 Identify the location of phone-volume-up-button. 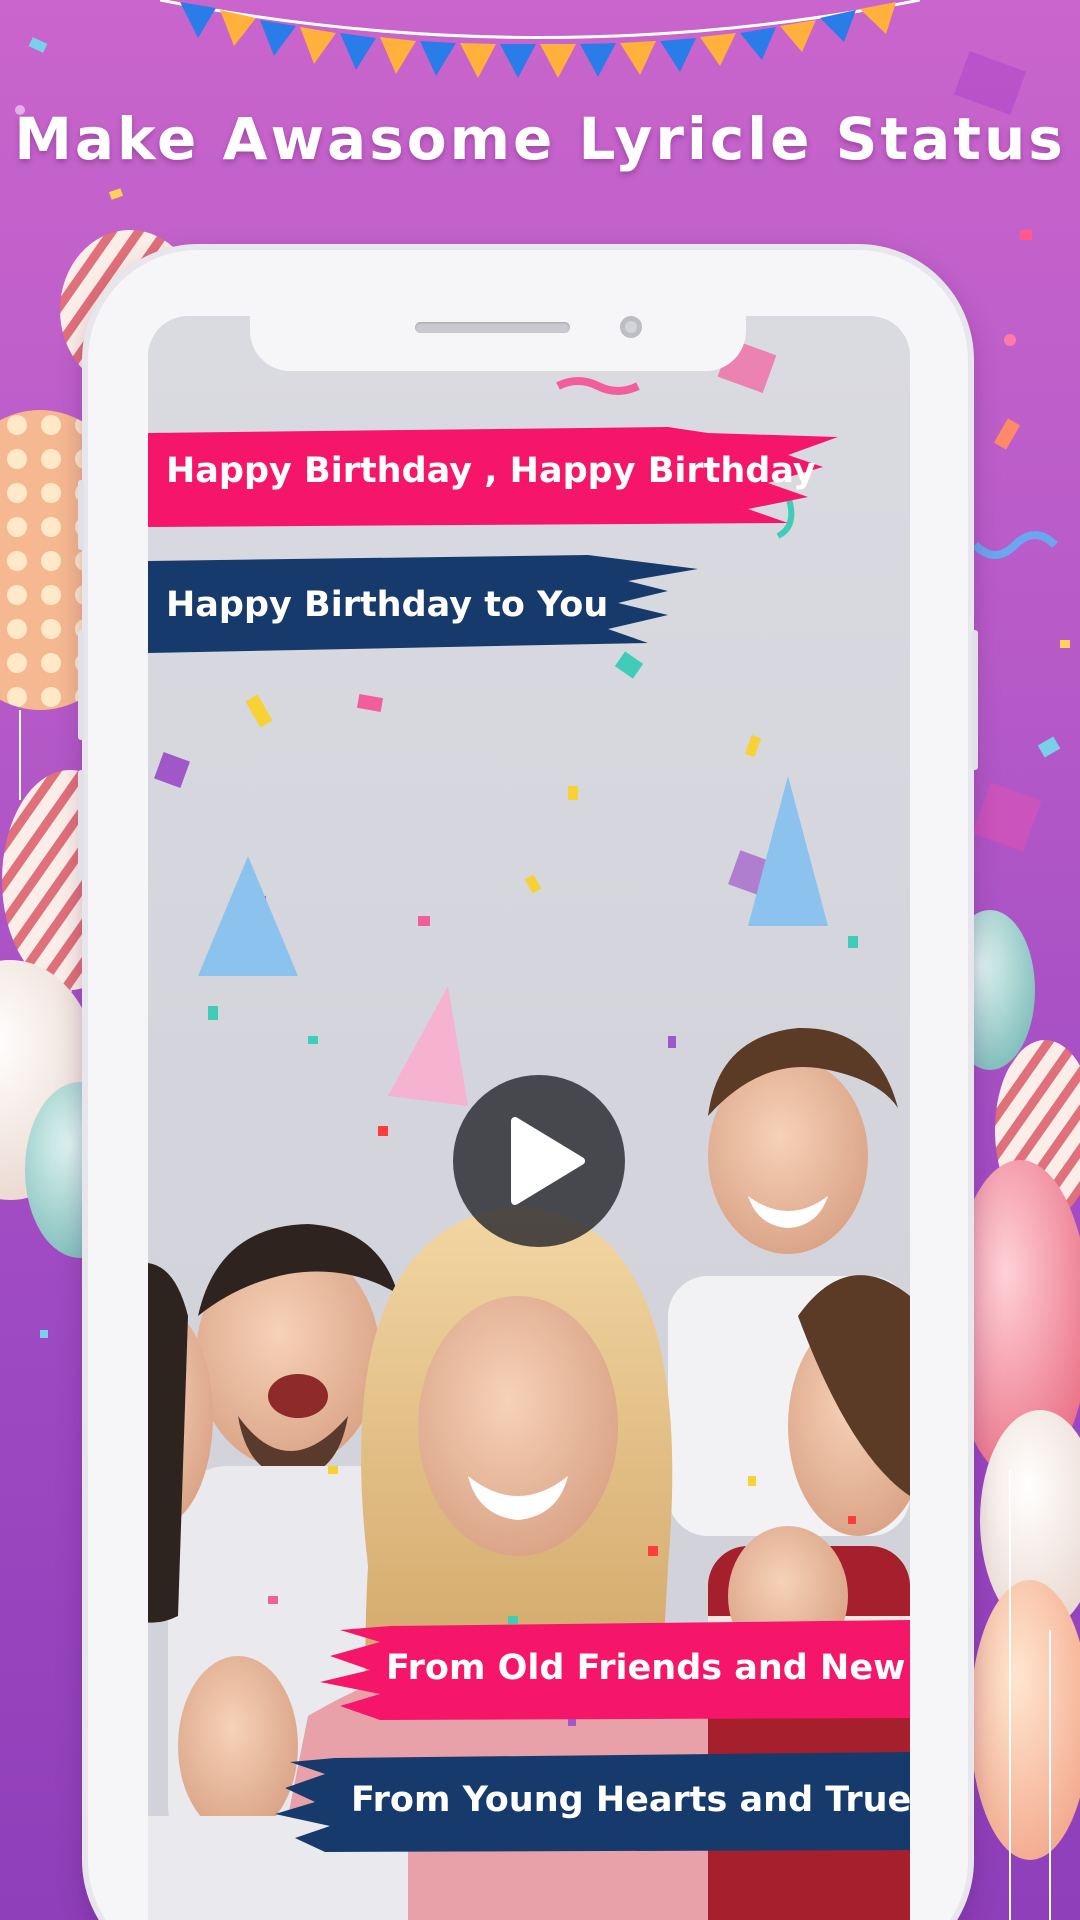
(81, 685).